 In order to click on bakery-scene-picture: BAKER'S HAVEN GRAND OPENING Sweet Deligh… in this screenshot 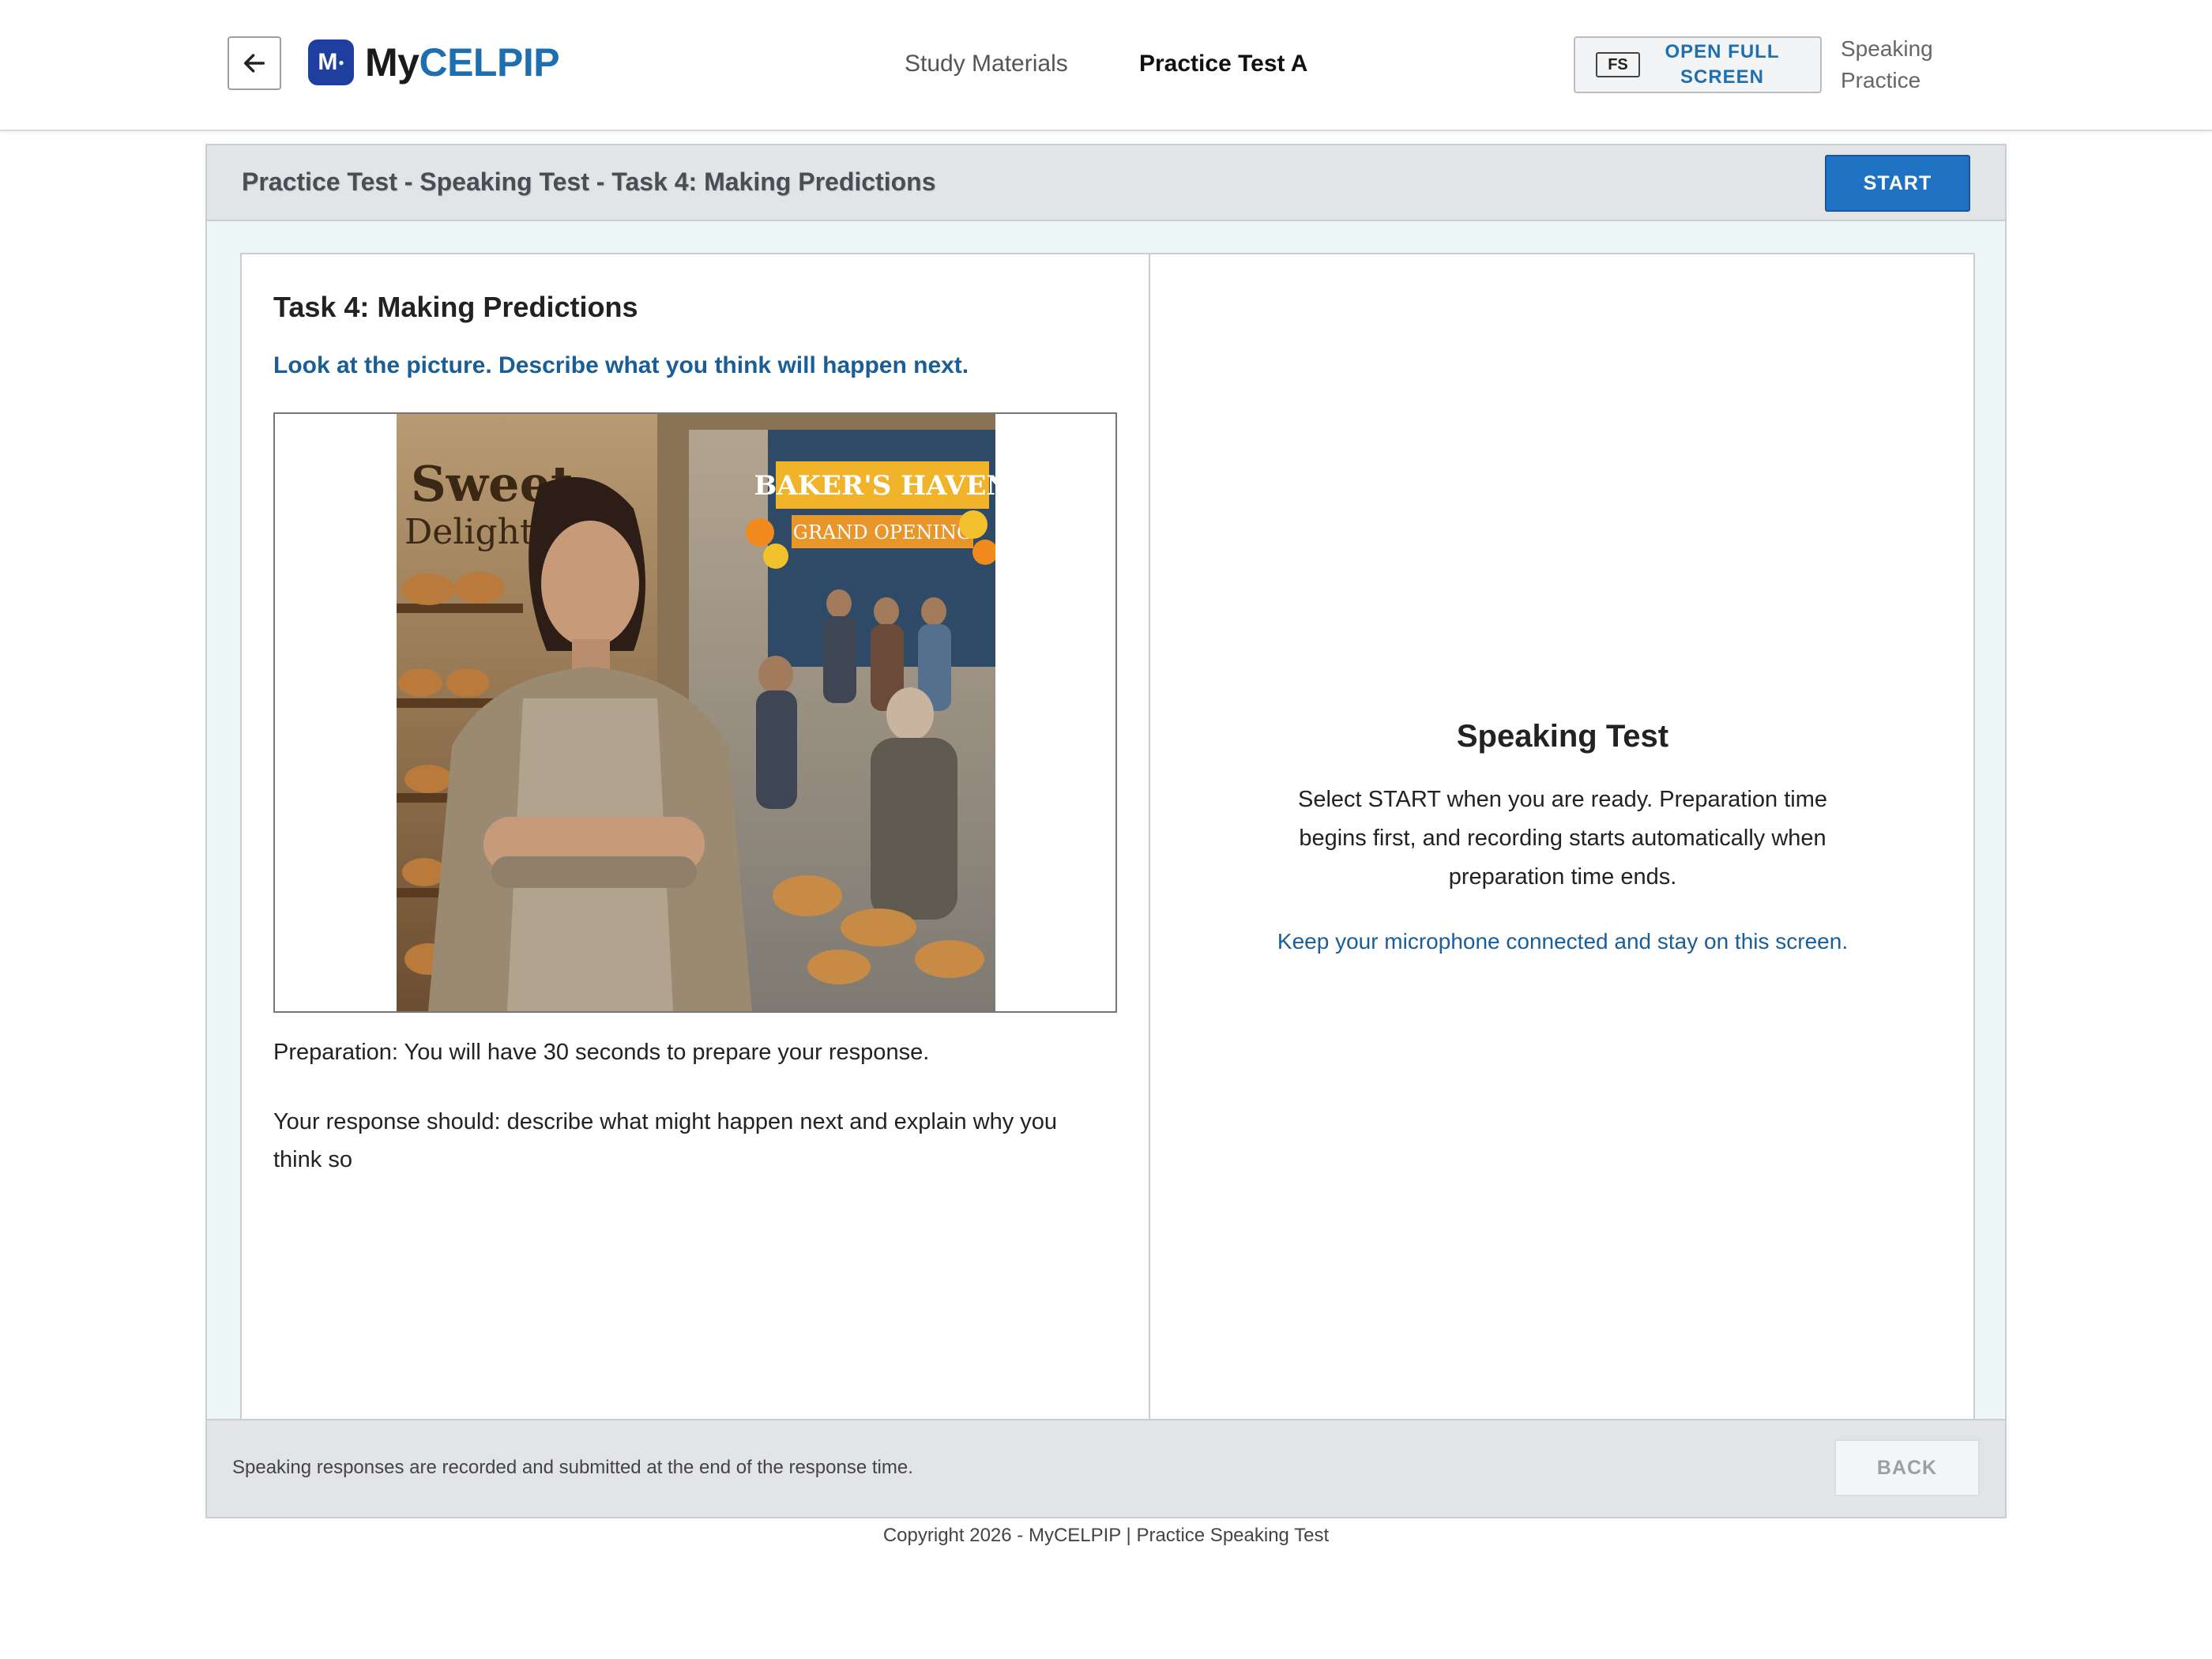, I will do `click(696, 713)`.